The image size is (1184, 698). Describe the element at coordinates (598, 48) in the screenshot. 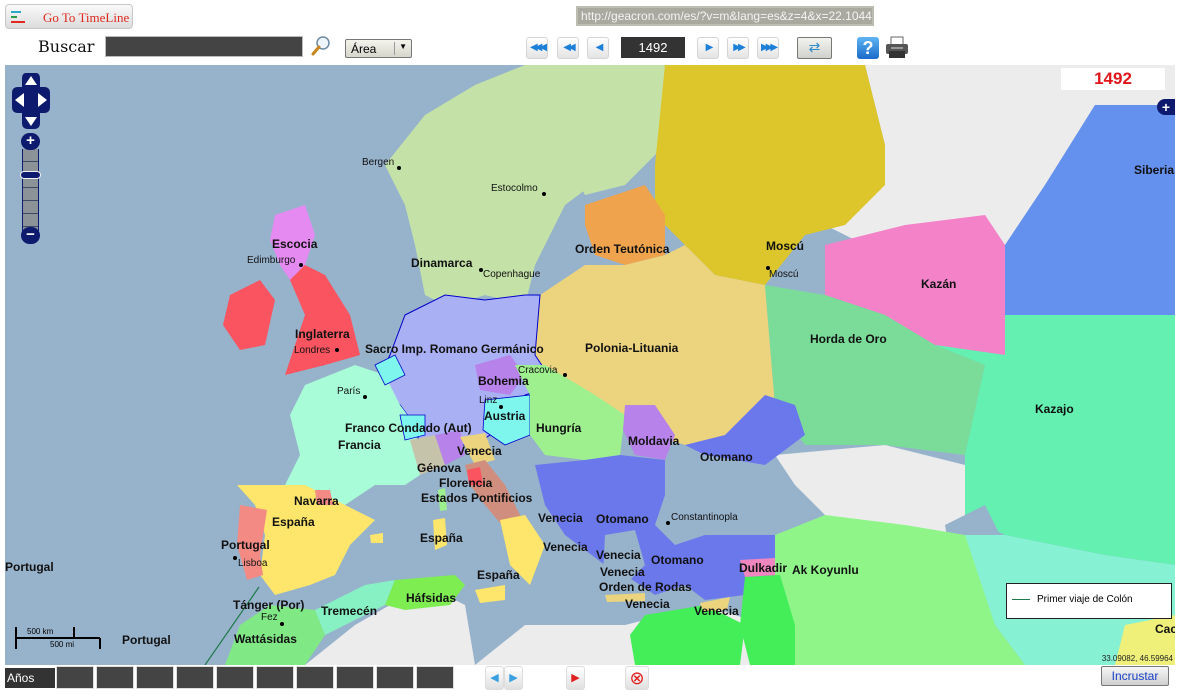

I see `back-button: ◀` at that location.